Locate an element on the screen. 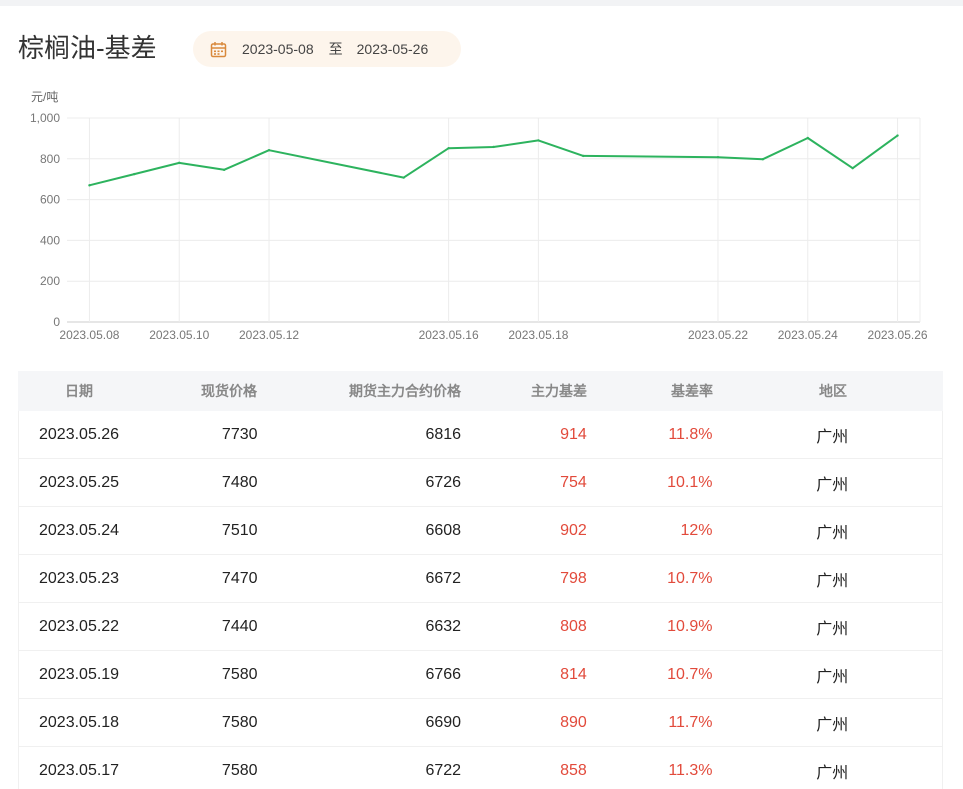 The width and height of the screenshot is (963, 789). series-line is located at coordinates (494, 160).